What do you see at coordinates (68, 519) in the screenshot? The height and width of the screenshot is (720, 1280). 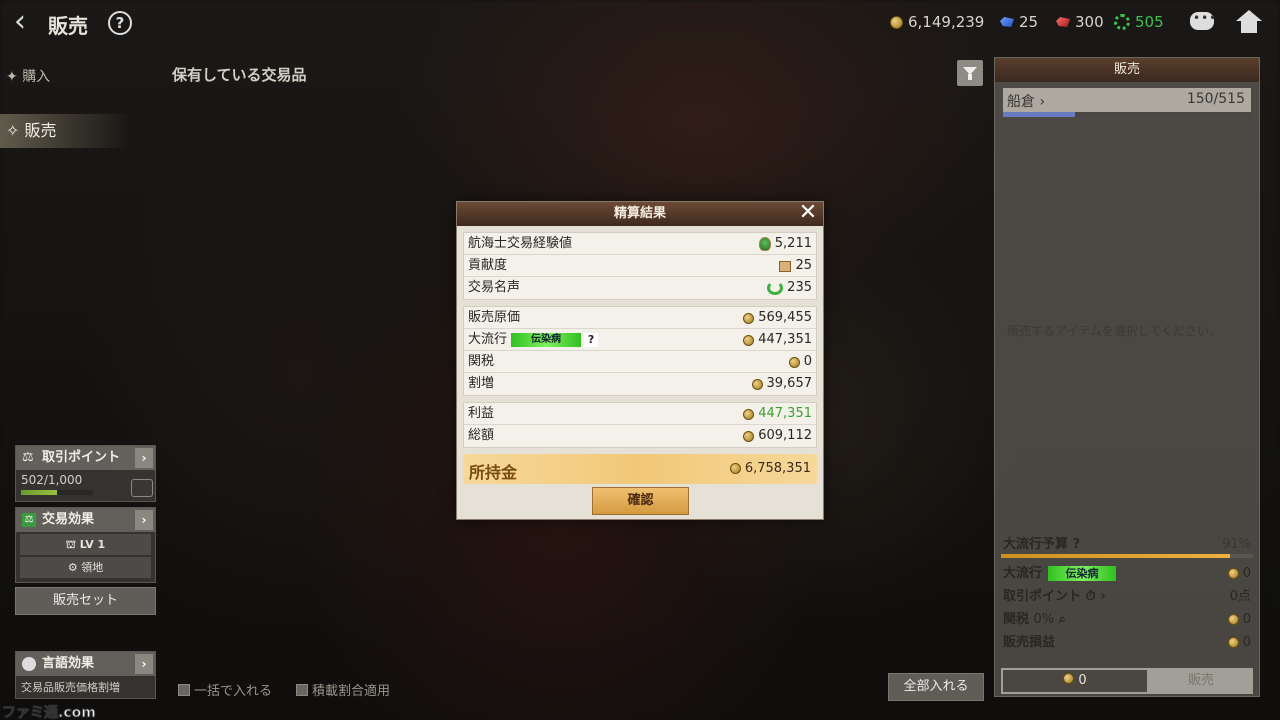 I see `trade-effect-title: 交易効果` at bounding box center [68, 519].